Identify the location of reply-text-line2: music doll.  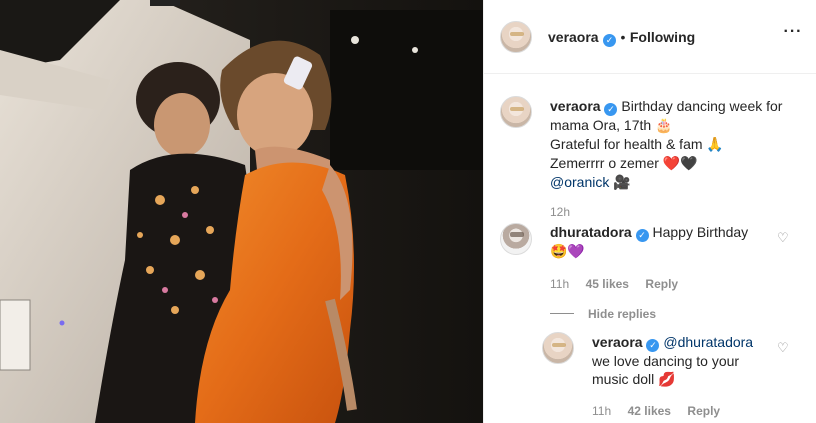
(623, 379).